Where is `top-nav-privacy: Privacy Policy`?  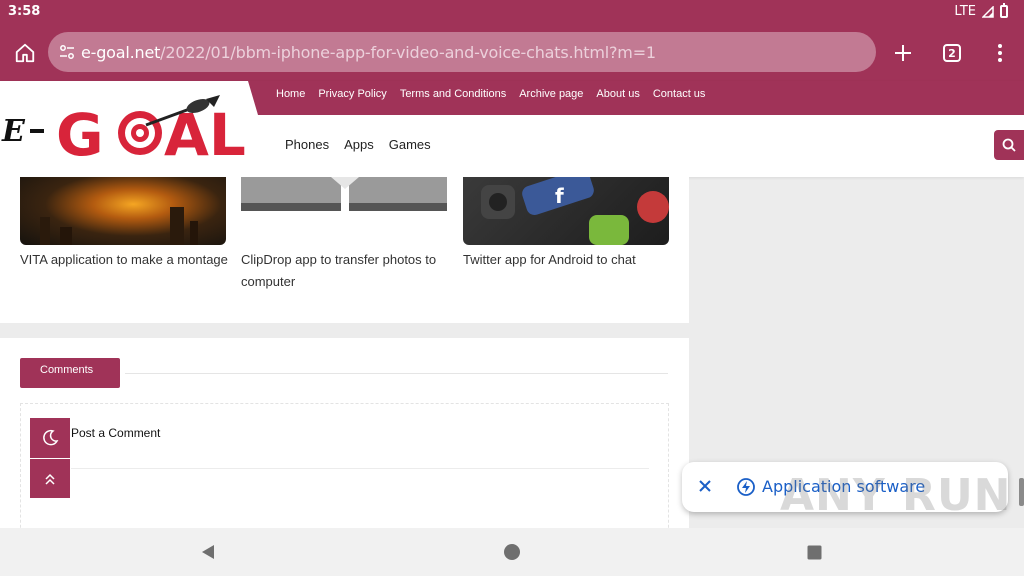
top-nav-privacy: Privacy Policy is located at coordinates (352, 94).